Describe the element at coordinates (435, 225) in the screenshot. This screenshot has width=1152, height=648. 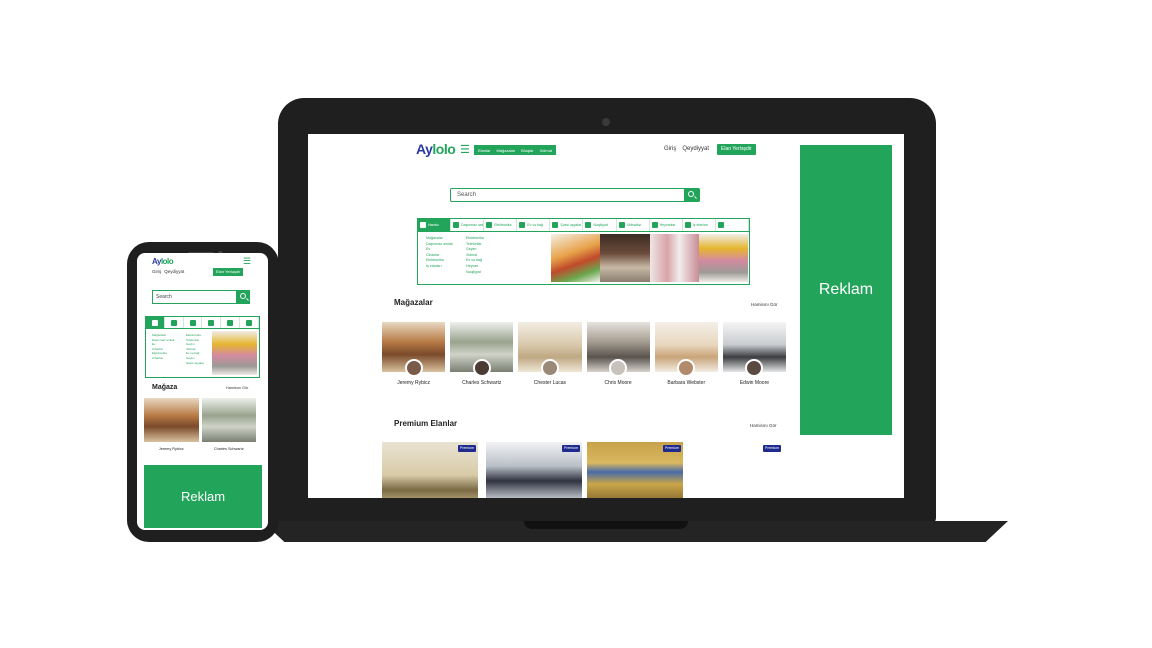
I see `category-tab: Hamisı` at that location.